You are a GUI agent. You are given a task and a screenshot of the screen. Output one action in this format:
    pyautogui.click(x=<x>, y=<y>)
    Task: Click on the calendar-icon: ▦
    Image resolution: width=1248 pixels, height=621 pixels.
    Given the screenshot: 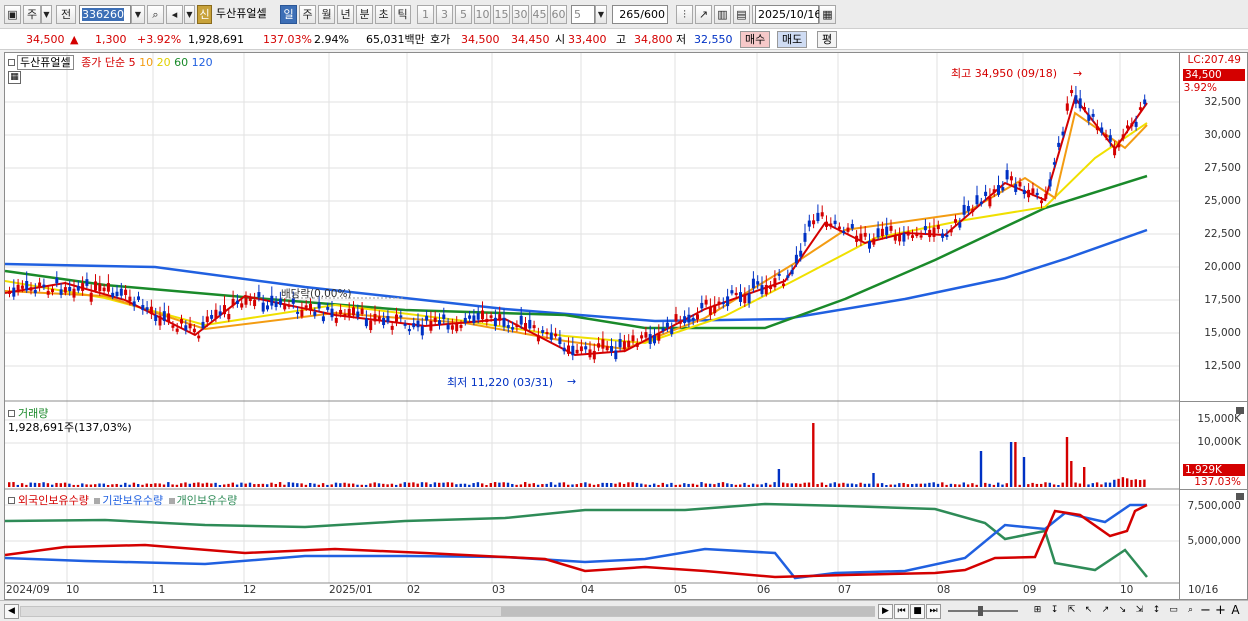 What is the action you would take?
    pyautogui.click(x=827, y=14)
    